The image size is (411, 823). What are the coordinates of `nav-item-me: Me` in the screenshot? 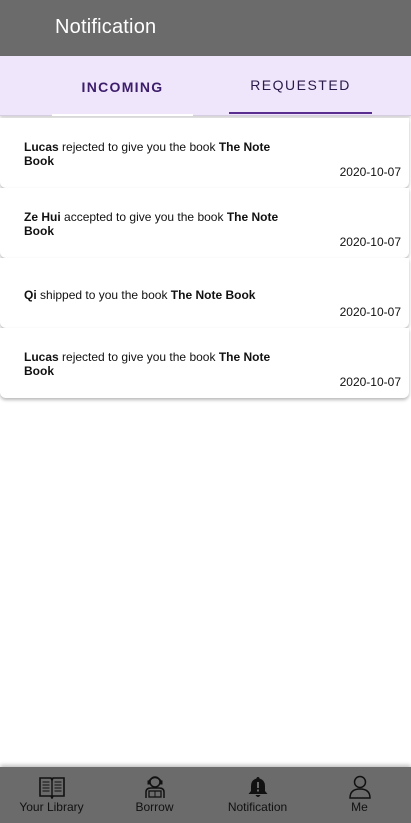 It's located at (359, 795).